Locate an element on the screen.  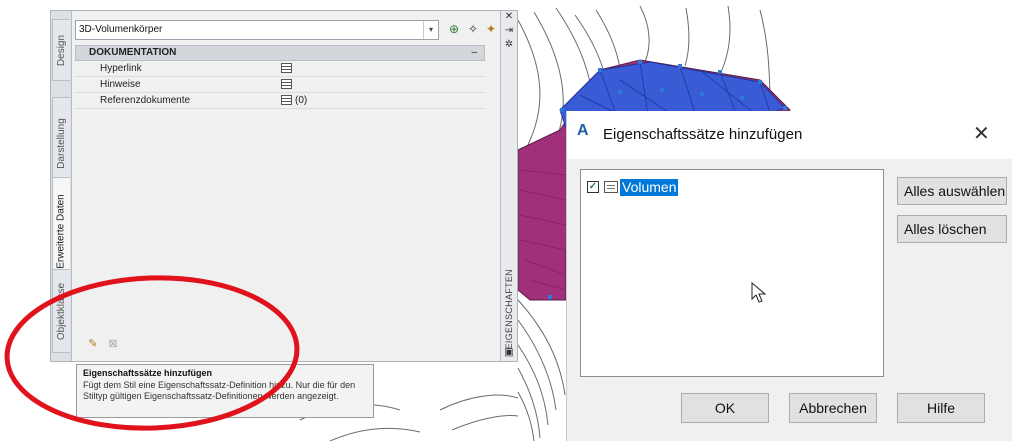
tab-objektklasse: Objektklasse is located at coordinates (61, 311).